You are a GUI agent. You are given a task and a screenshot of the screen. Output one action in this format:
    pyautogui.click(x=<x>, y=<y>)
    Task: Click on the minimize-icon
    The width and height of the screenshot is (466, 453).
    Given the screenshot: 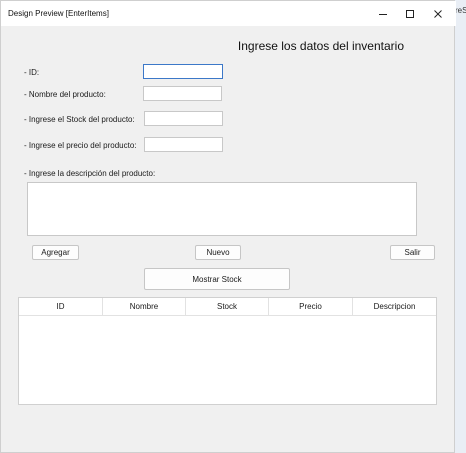 What is the action you would take?
    pyautogui.click(x=383, y=14)
    